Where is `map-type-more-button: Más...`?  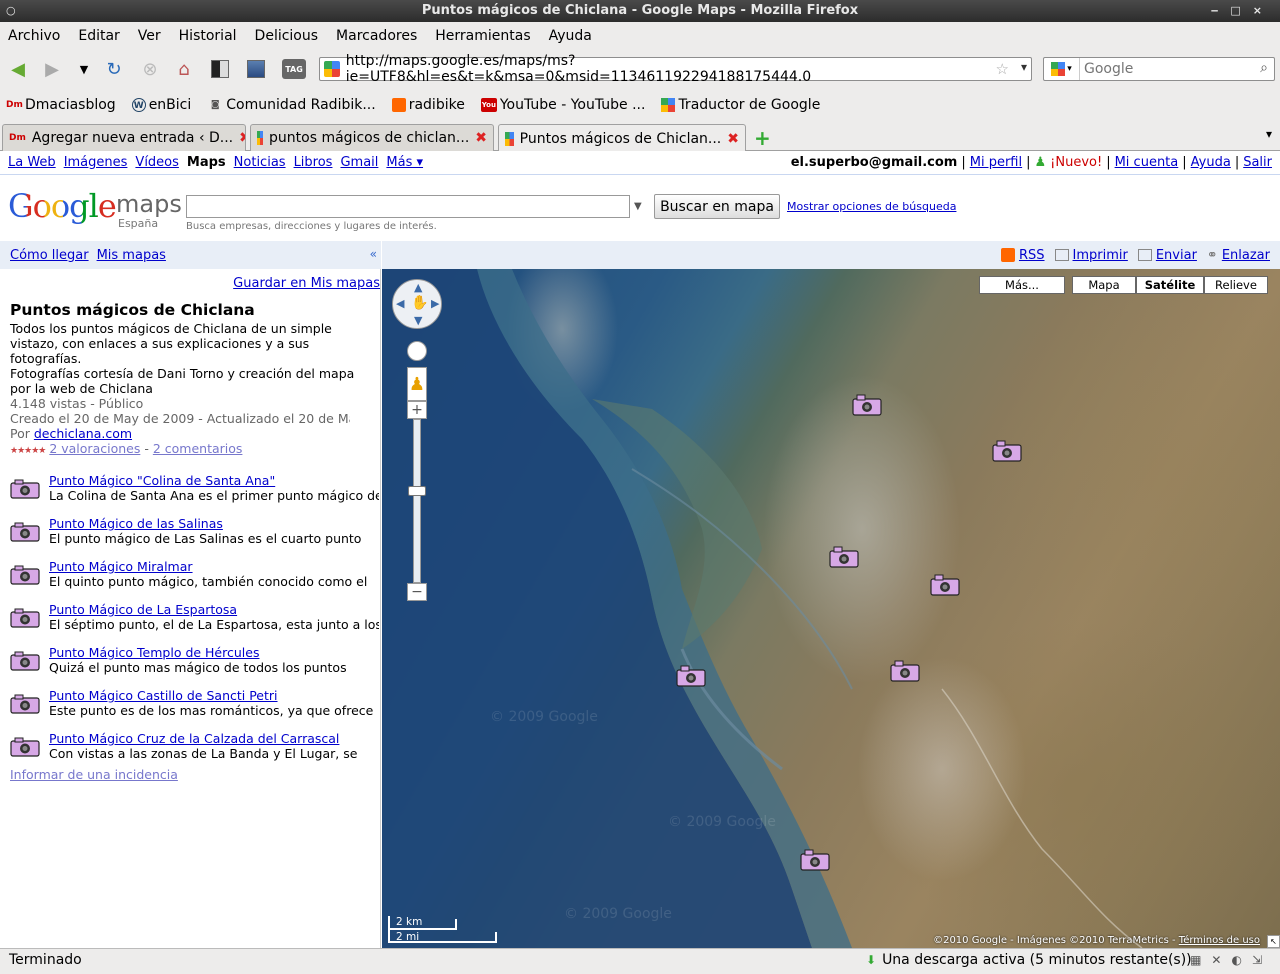
map-type-more-button: Más... is located at coordinates (1022, 285).